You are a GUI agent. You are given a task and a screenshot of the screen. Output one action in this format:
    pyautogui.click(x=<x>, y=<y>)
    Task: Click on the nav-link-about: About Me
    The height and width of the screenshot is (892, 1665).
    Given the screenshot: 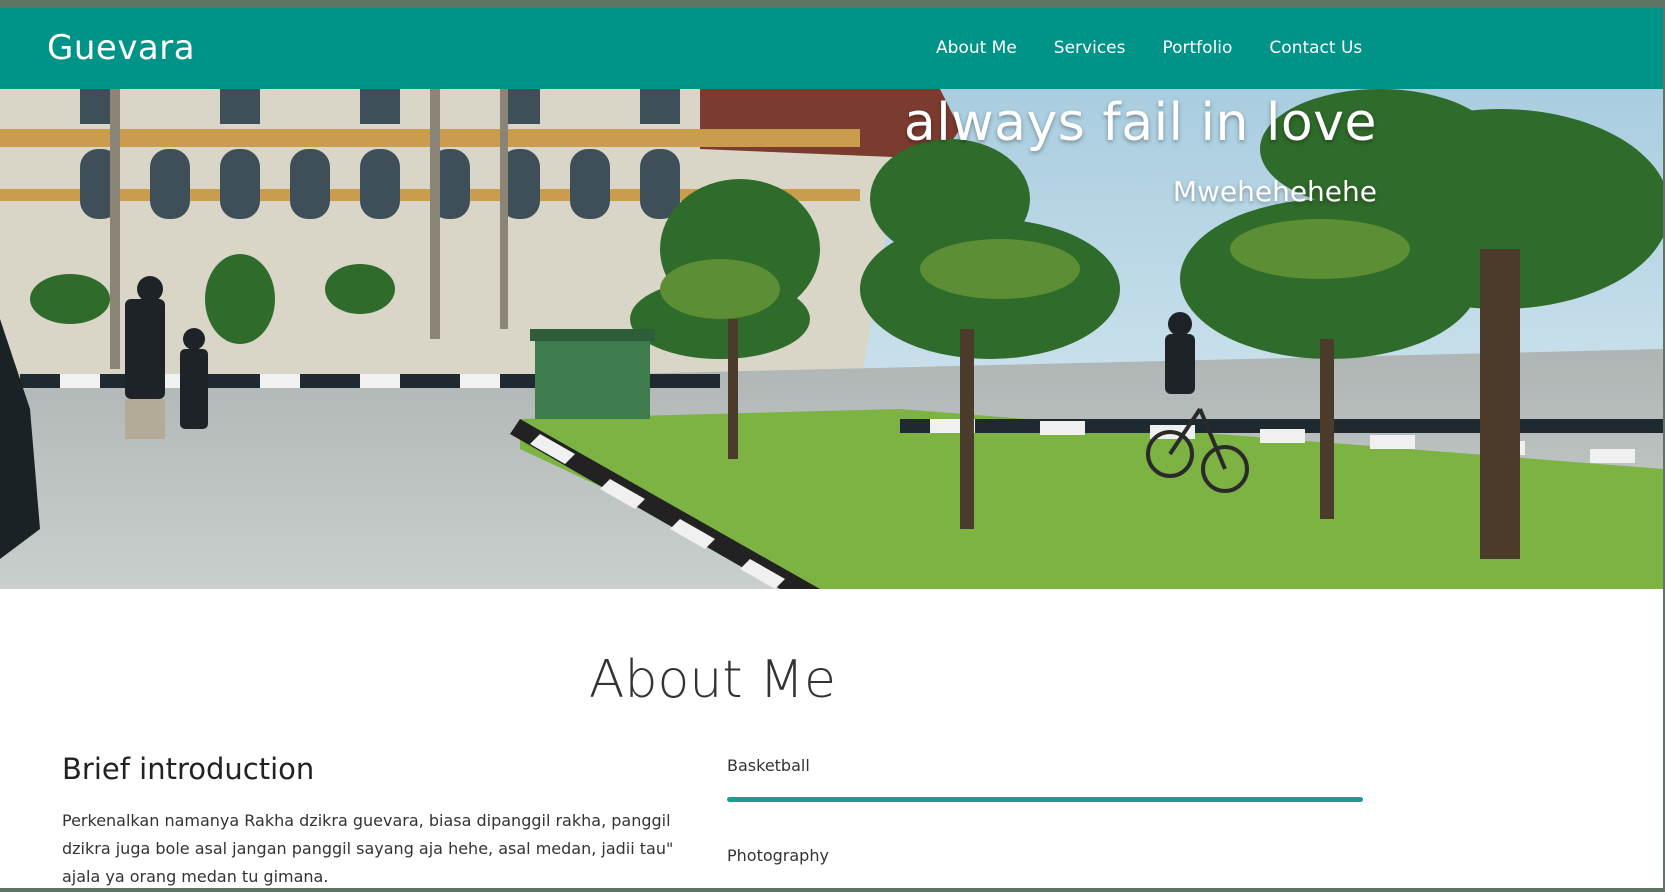 What is the action you would take?
    pyautogui.click(x=976, y=48)
    